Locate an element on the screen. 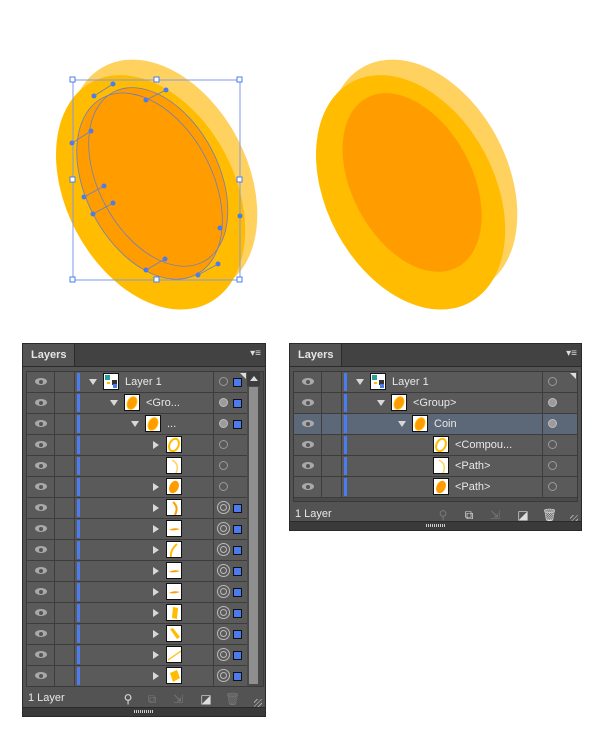  make-clipping-mask-icon: ⧉ is located at coordinates (152, 699).